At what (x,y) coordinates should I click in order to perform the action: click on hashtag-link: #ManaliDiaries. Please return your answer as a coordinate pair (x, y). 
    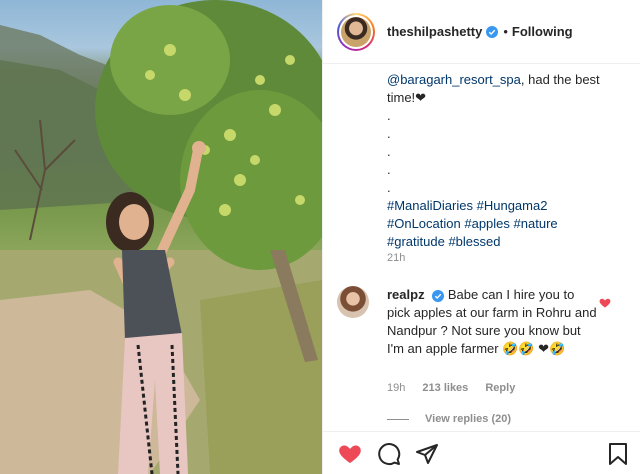
    Looking at the image, I should click on (430, 205).